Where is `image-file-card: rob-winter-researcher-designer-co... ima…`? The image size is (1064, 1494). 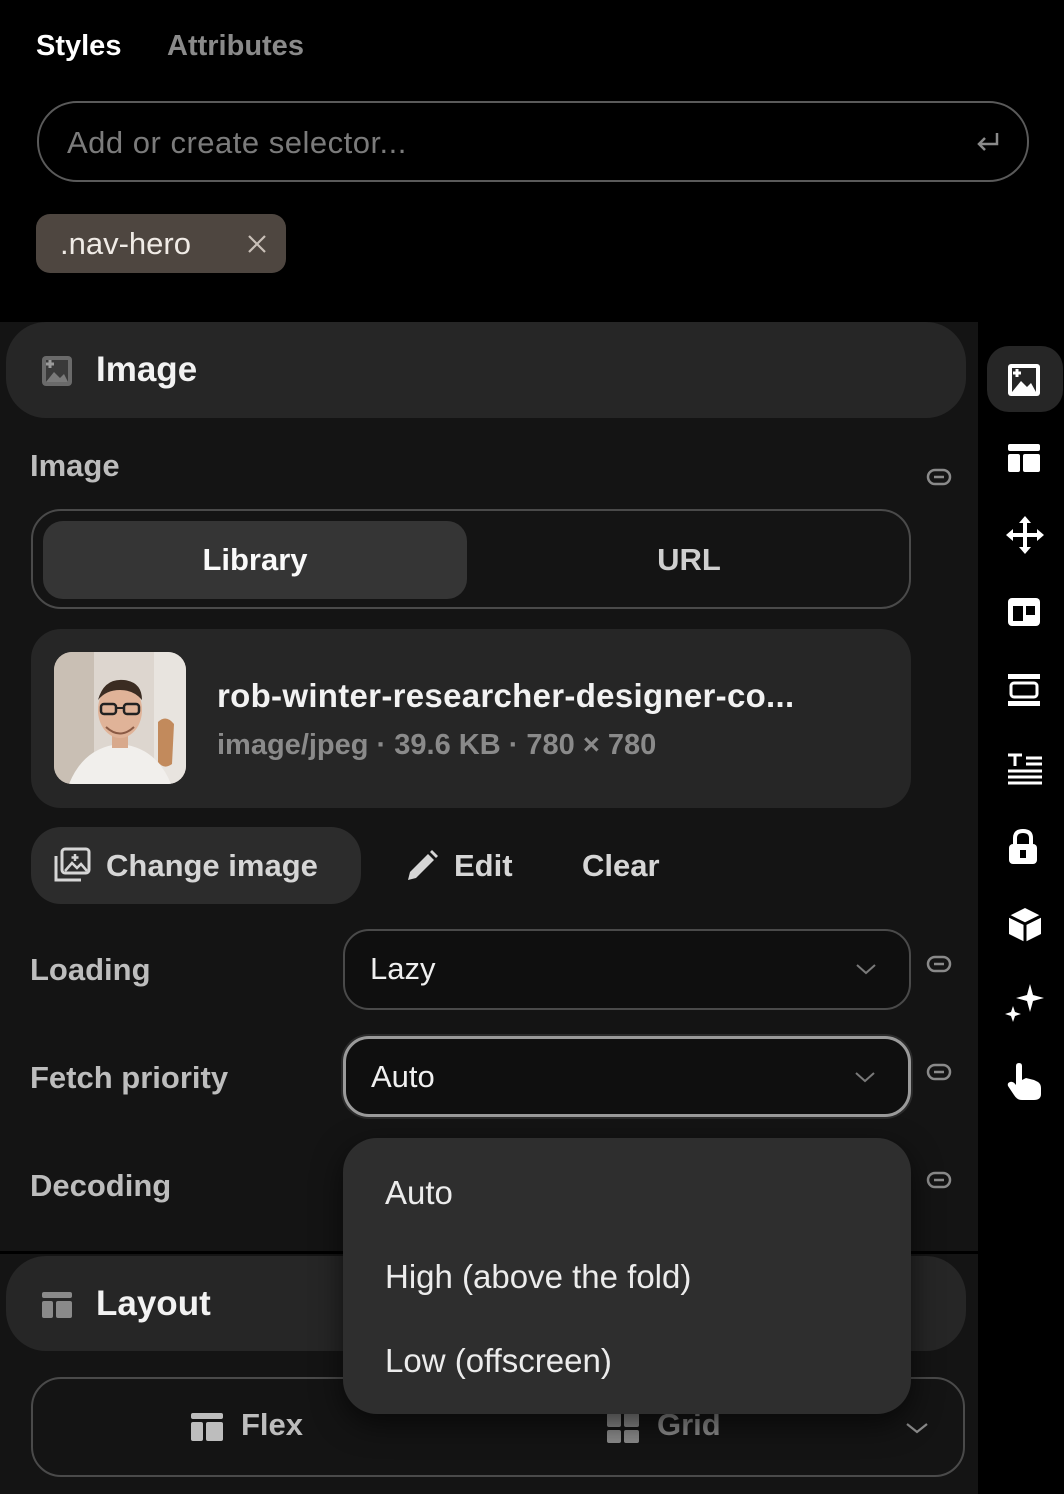 image-file-card: rob-winter-researcher-designer-co... ima… is located at coordinates (471, 718).